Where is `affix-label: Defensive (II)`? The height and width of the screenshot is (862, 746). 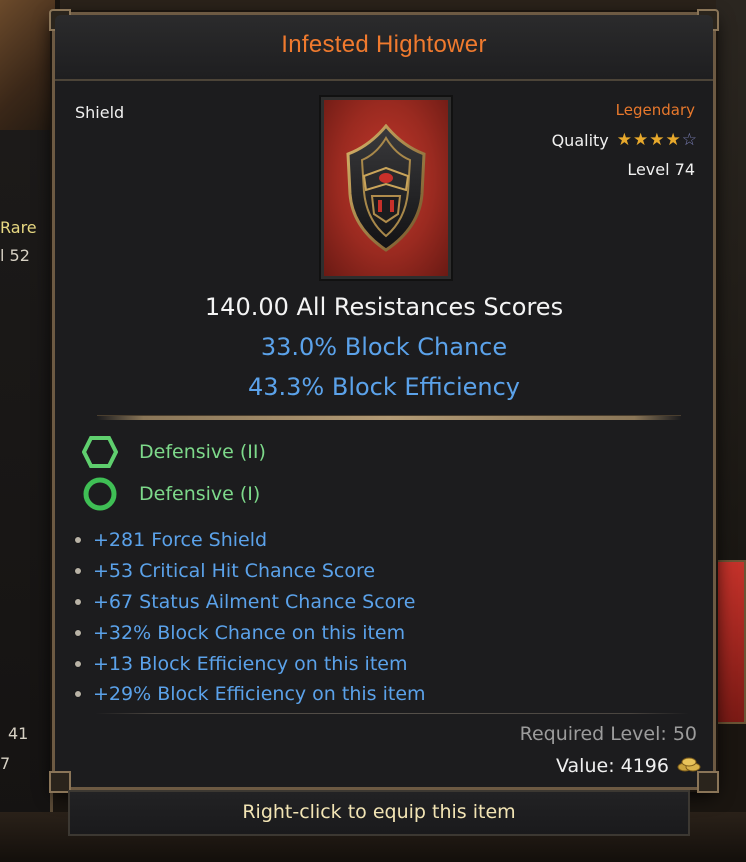 affix-label: Defensive (II) is located at coordinates (202, 452).